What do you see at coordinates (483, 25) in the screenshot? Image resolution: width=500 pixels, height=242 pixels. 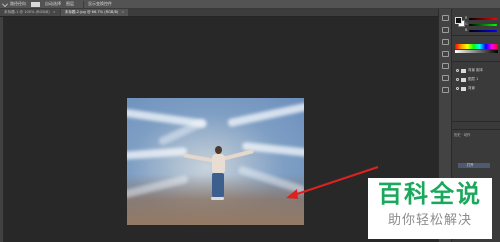 I see `green-slider` at bounding box center [483, 25].